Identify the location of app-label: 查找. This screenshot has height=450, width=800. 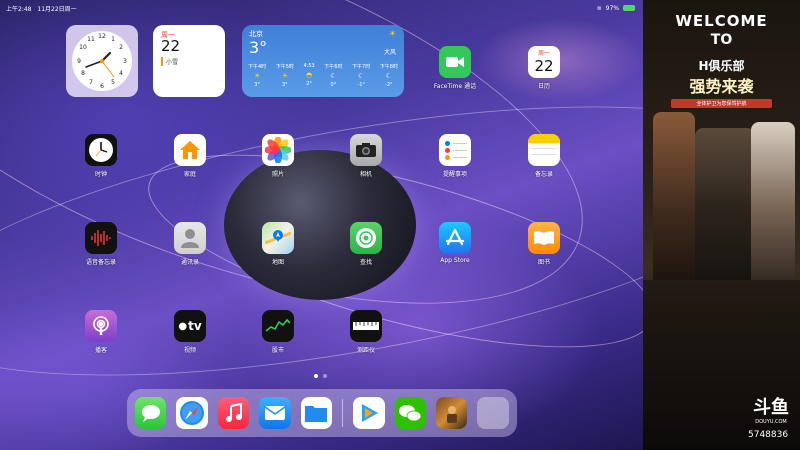
(365, 262).